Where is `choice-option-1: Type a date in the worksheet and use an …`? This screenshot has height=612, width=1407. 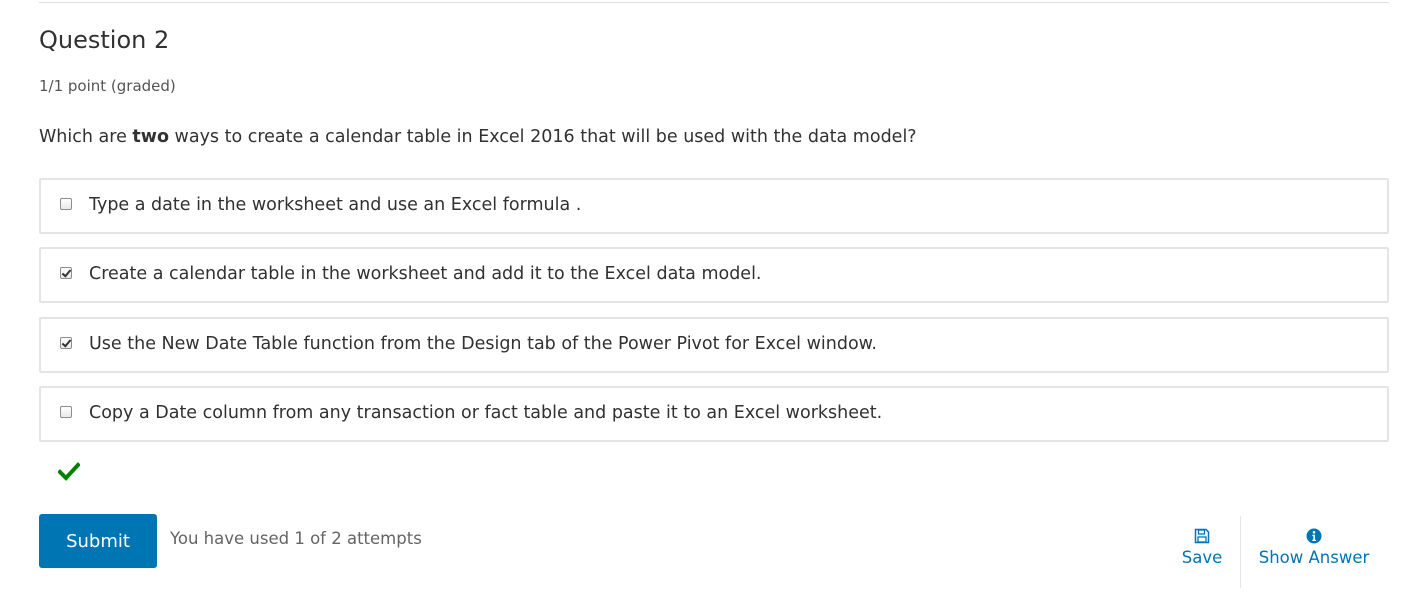
choice-option-1: Type a date in the worksheet and use an … is located at coordinates (714, 206).